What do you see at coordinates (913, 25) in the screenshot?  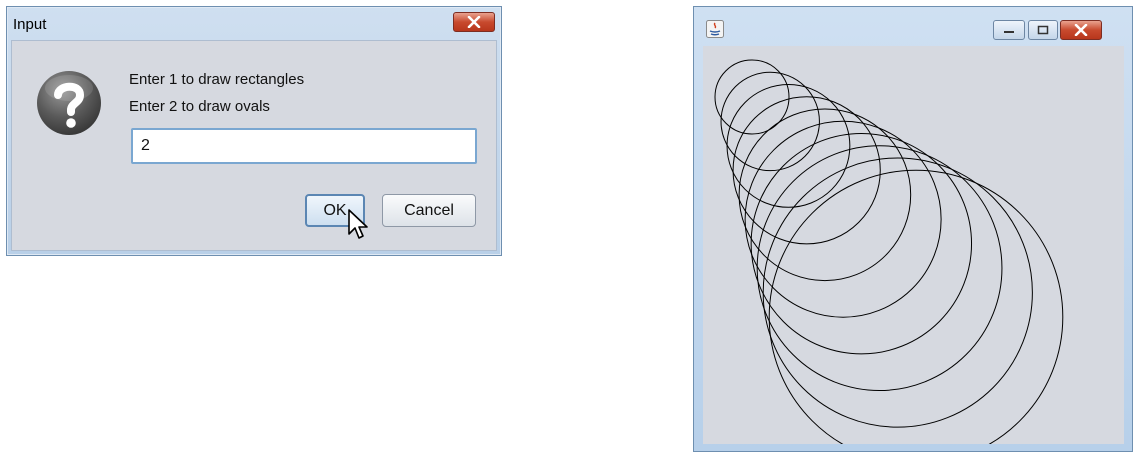 I see `frame-titlebar` at bounding box center [913, 25].